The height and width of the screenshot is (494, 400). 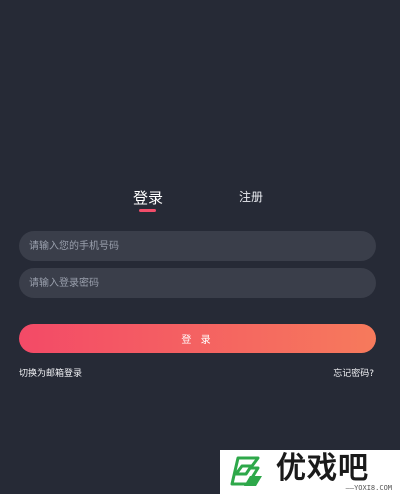 I want to click on forgot-password-link: 忘记密码?, so click(x=353, y=372).